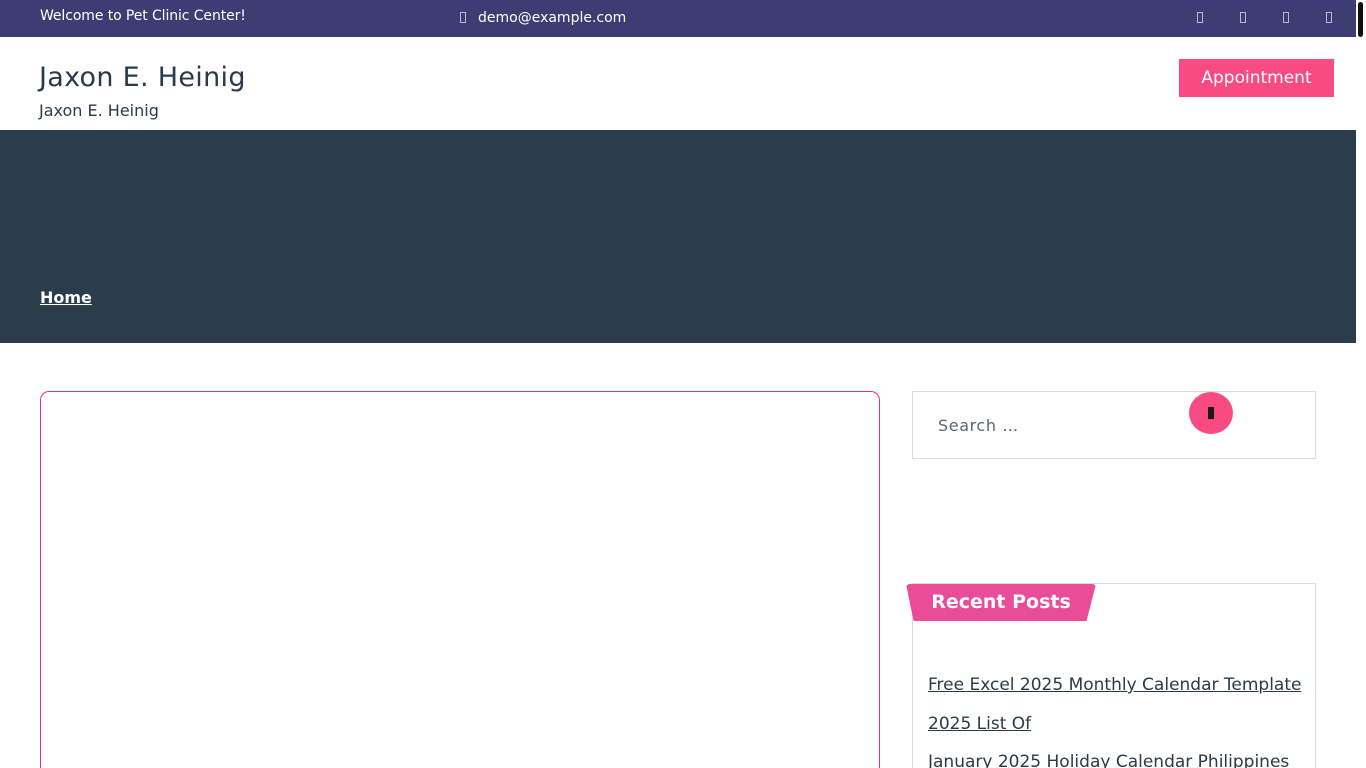 Image resolution: width=1366 pixels, height=768 pixels. What do you see at coordinates (142, 77) in the screenshot?
I see `site-title: Jaxon E. Heinig` at bounding box center [142, 77].